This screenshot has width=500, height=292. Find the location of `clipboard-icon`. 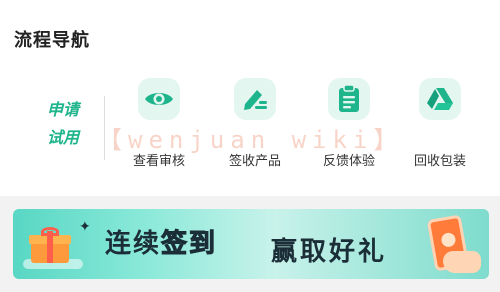

clipboard-icon is located at coordinates (349, 99).